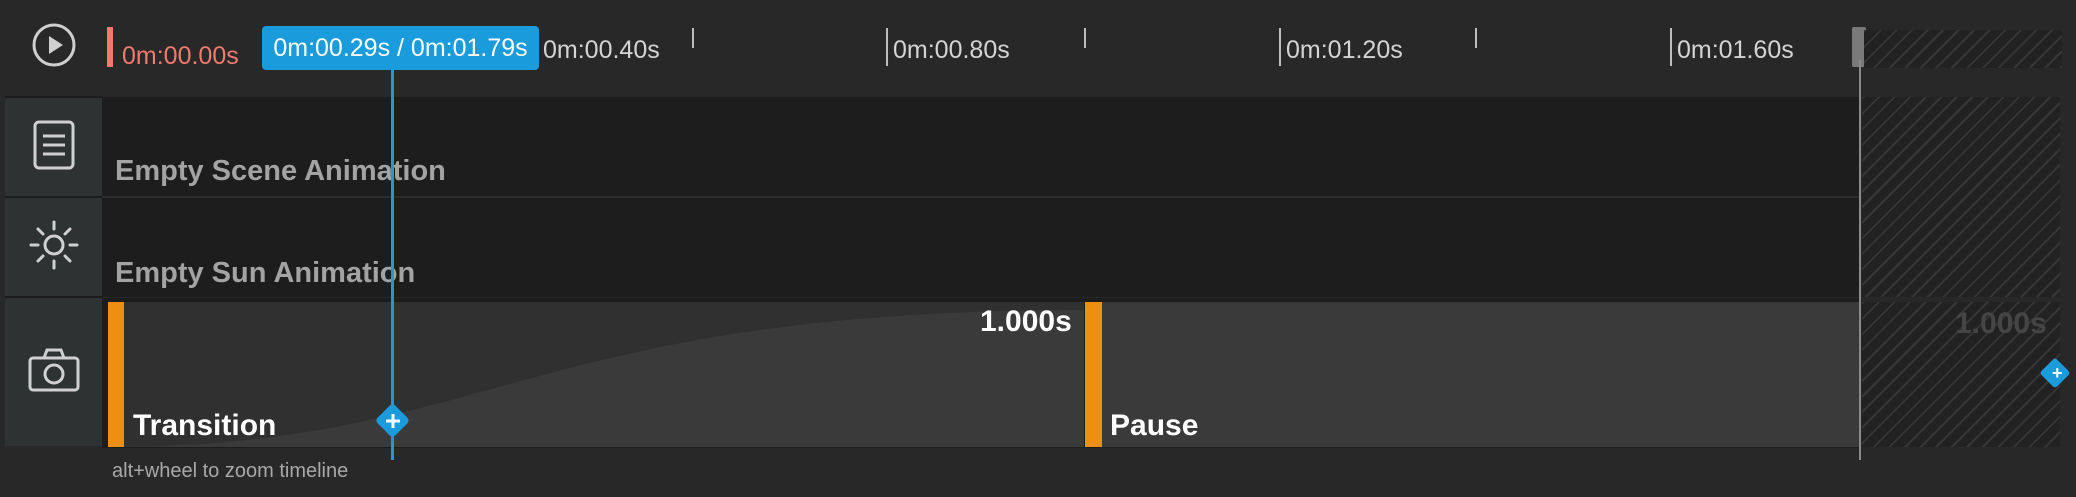  I want to click on timeline-end-line, so click(1860, 260).